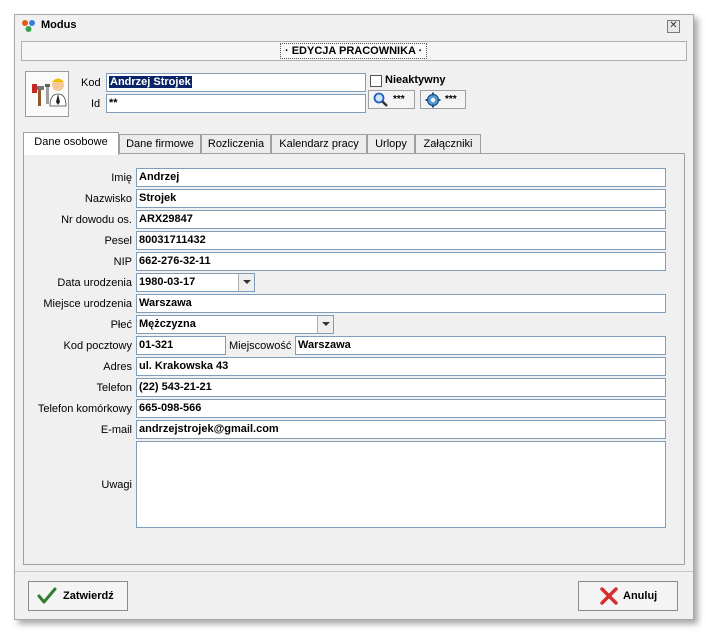 Image resolution: width=706 pixels, height=634 pixels. What do you see at coordinates (673, 26) in the screenshot?
I see `close-icon: ✕` at bounding box center [673, 26].